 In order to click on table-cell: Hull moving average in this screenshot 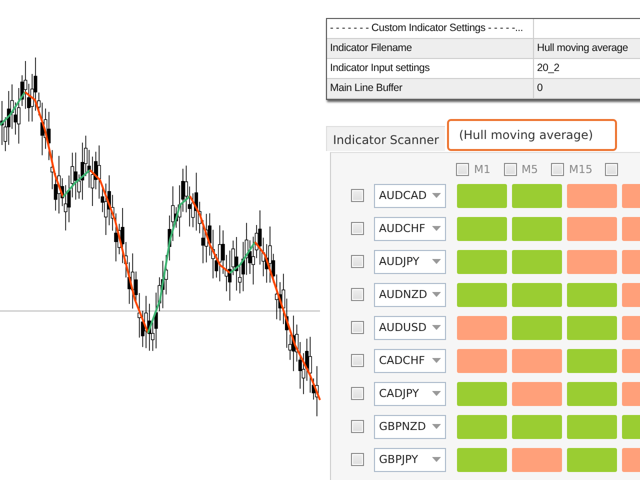, I will do `click(587, 49)`.